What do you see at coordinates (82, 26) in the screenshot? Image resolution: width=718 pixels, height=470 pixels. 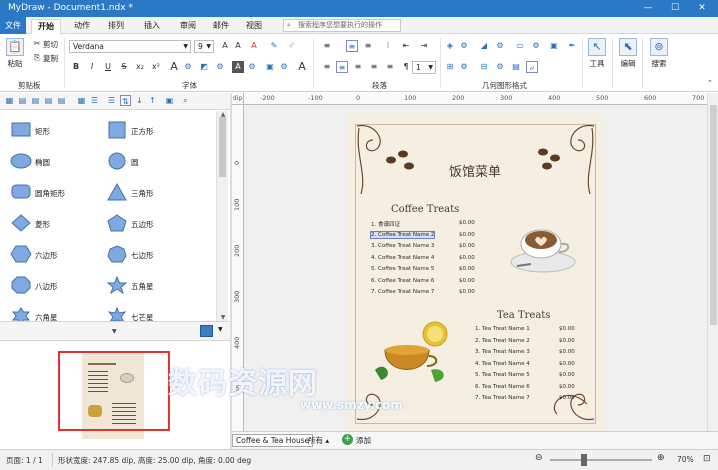 I see `tab-animation: 动作` at bounding box center [82, 26].